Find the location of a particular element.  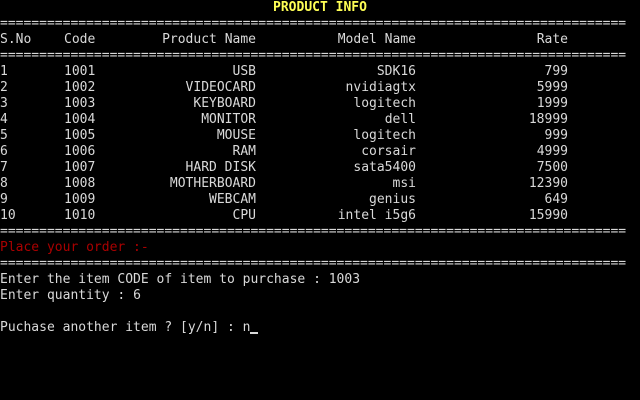

another-prompt-line: Puchase another item ? [y/n] : n is located at coordinates (129, 328).